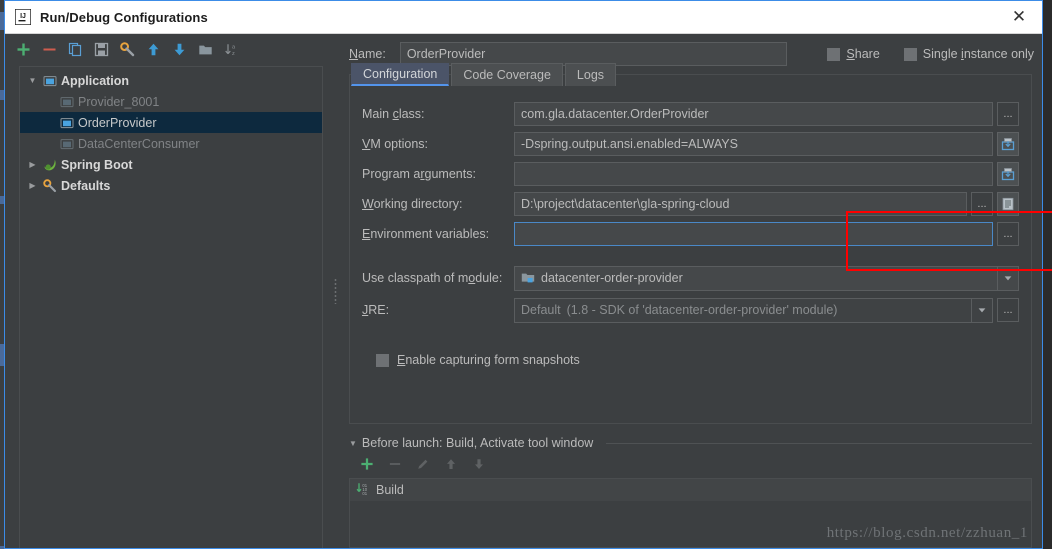 This screenshot has height=549, width=1052. What do you see at coordinates (451, 464) in the screenshot?
I see `move-task-up-button` at bounding box center [451, 464].